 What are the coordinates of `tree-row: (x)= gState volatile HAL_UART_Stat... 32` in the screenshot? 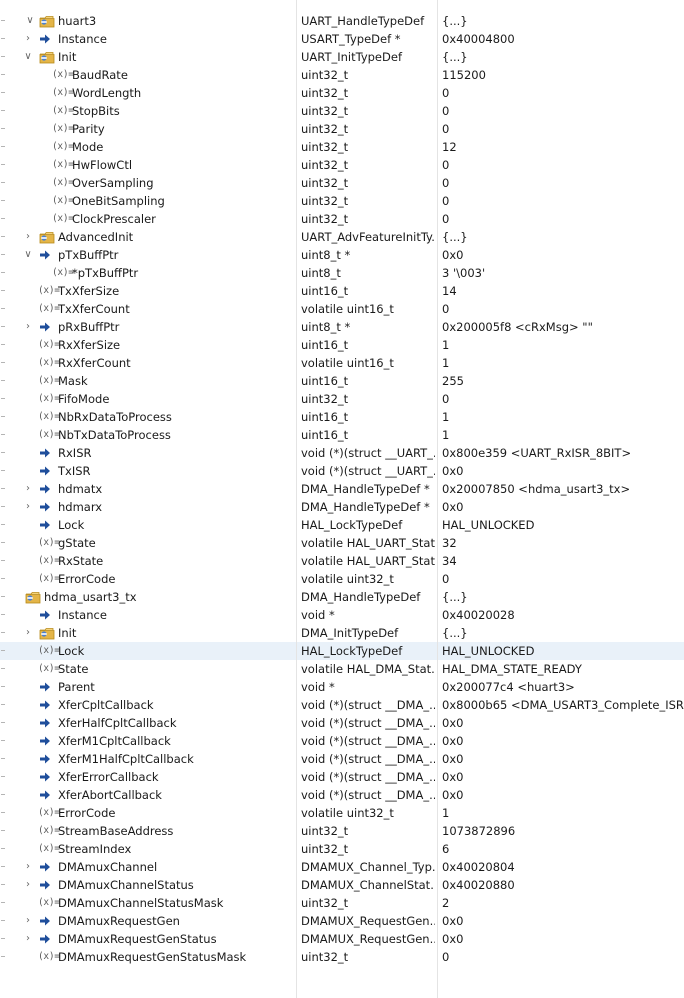 It's located at (342, 543).